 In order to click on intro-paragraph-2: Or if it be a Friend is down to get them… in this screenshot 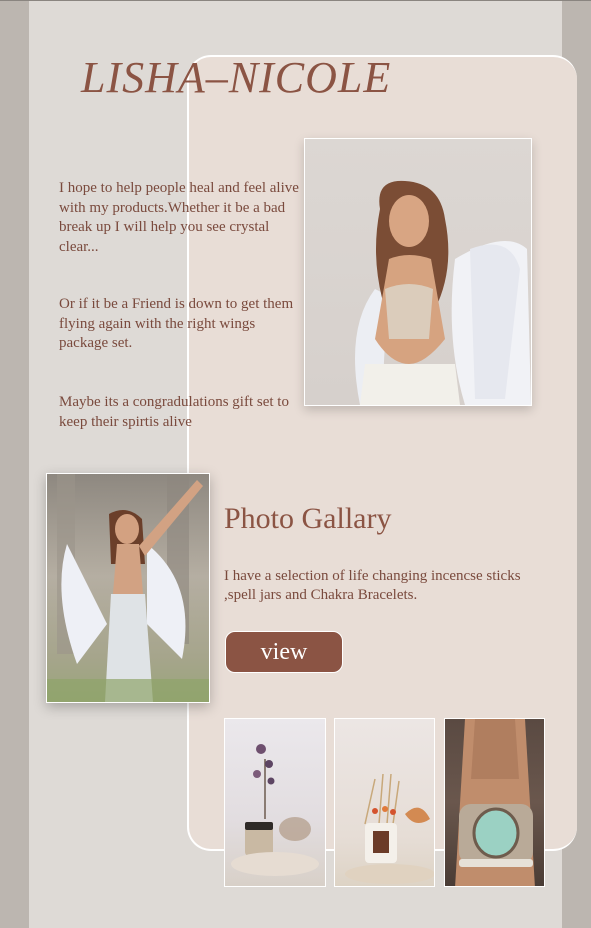, I will do `click(176, 323)`.